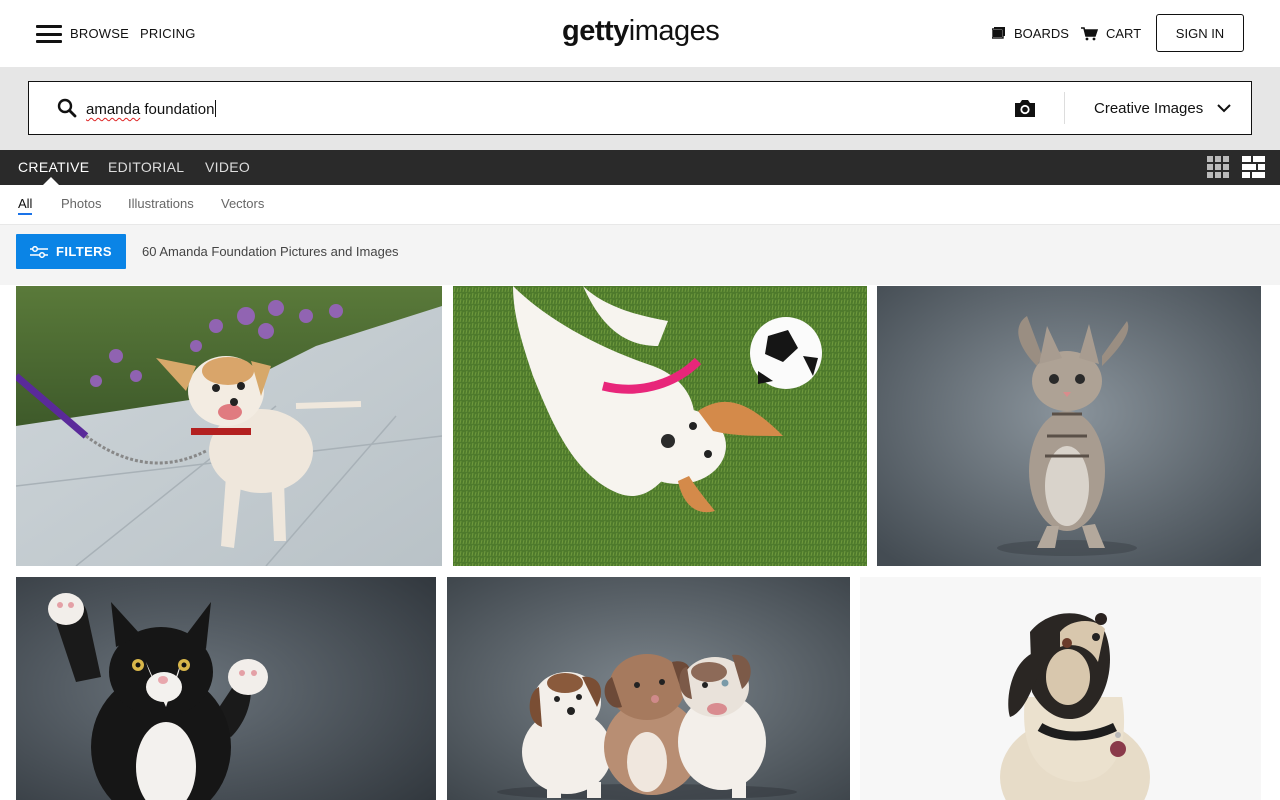 The height and width of the screenshot is (800, 1280). I want to click on browse-link: BROWSE, so click(99, 33).